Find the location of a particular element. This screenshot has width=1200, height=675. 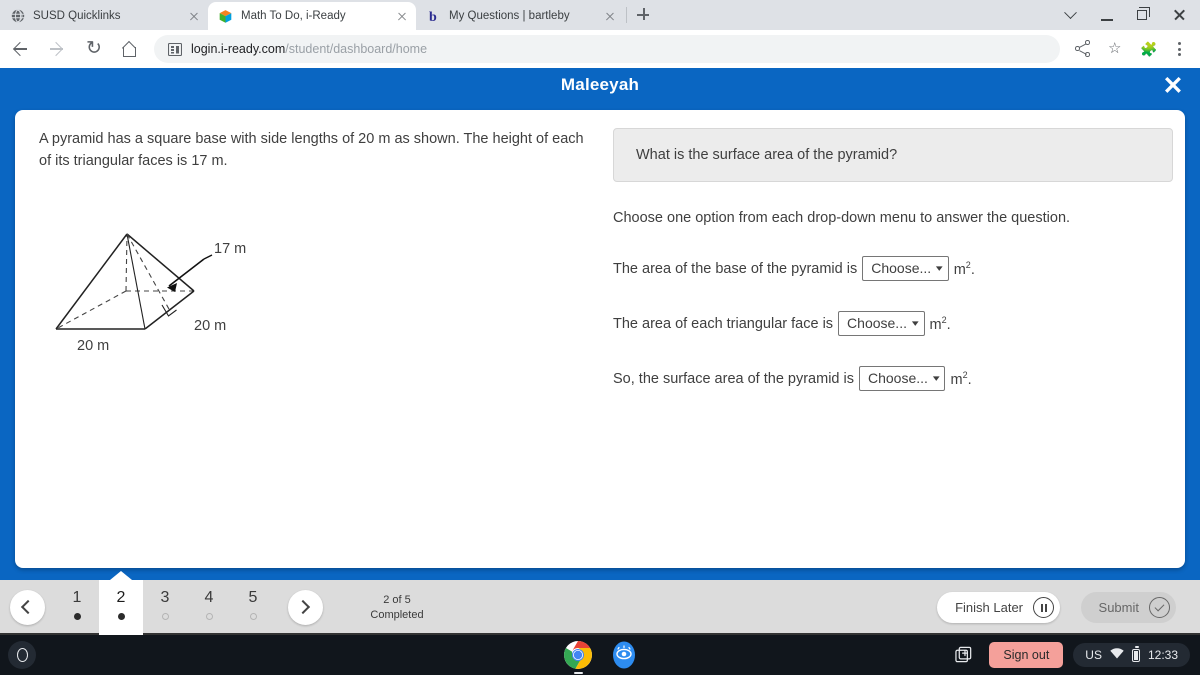

system-tray: Sign out US 12:33 is located at coordinates (1069, 655).